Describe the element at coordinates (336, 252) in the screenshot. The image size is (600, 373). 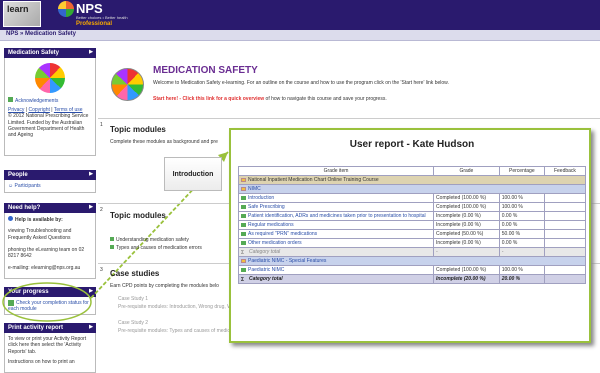
I see `total-label-cell: Σ Category total` at that location.